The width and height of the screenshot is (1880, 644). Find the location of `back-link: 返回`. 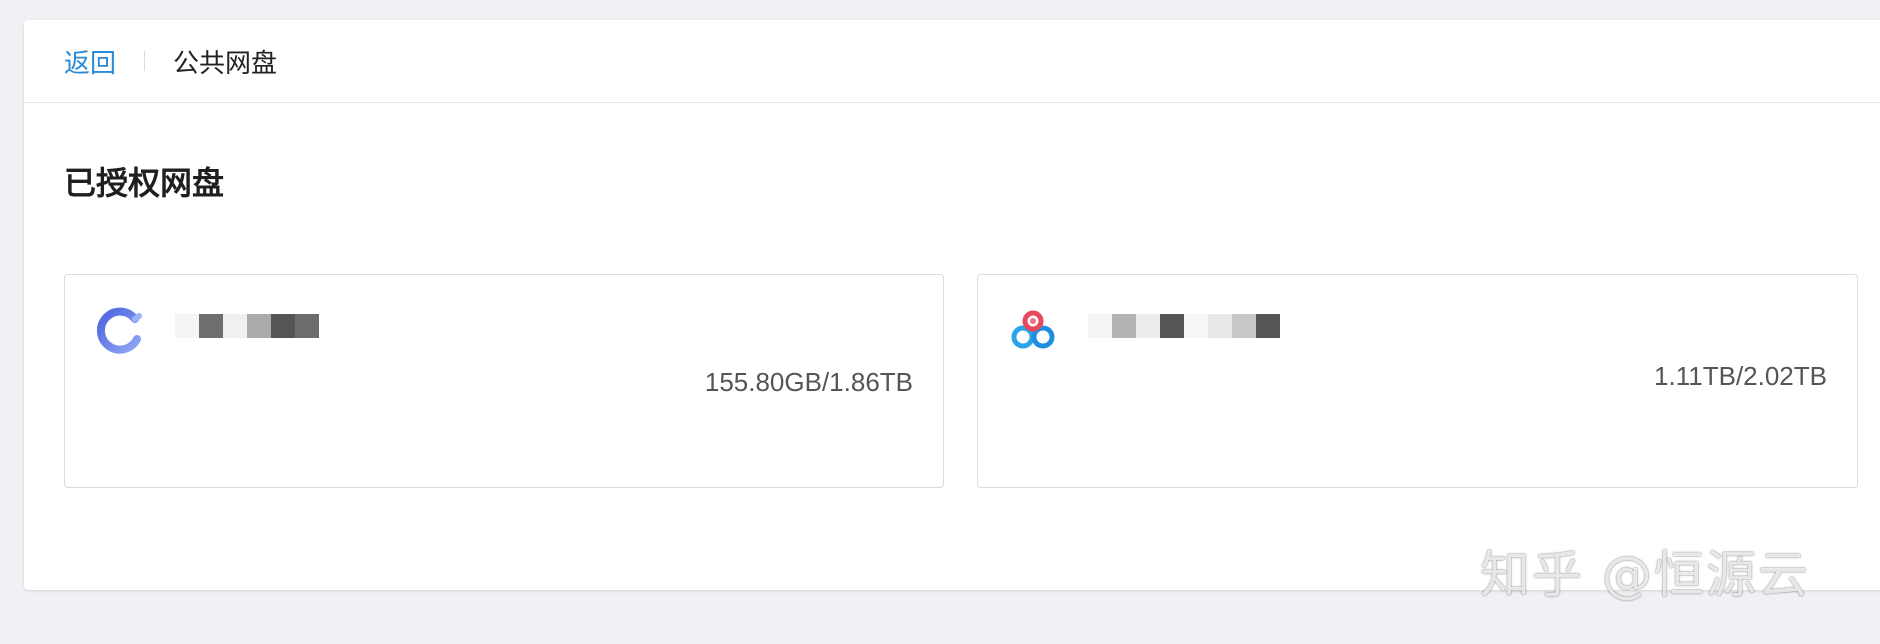

back-link: 返回 is located at coordinates (90, 61).